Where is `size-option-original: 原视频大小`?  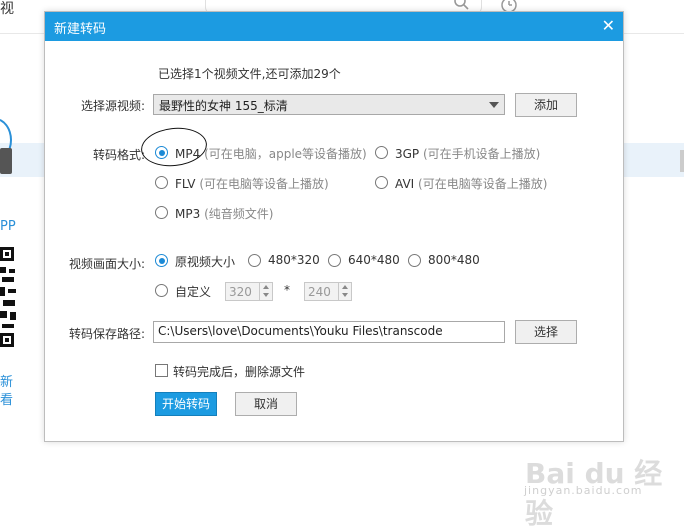
size-option-original: 原视频大小 is located at coordinates (205, 262).